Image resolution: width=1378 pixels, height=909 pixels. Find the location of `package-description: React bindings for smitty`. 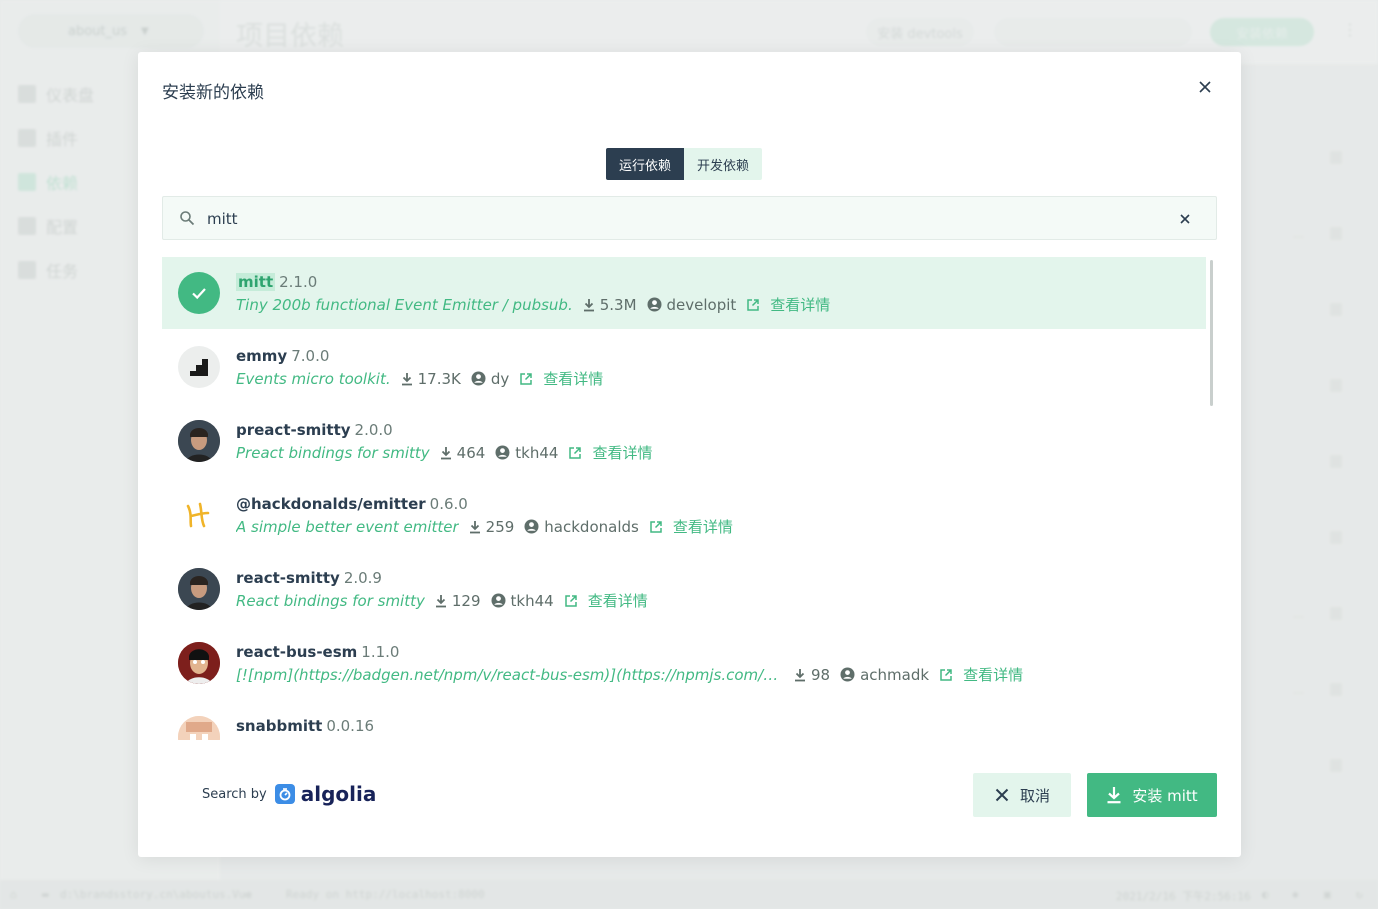

package-description: React bindings for smitty is located at coordinates (330, 600).